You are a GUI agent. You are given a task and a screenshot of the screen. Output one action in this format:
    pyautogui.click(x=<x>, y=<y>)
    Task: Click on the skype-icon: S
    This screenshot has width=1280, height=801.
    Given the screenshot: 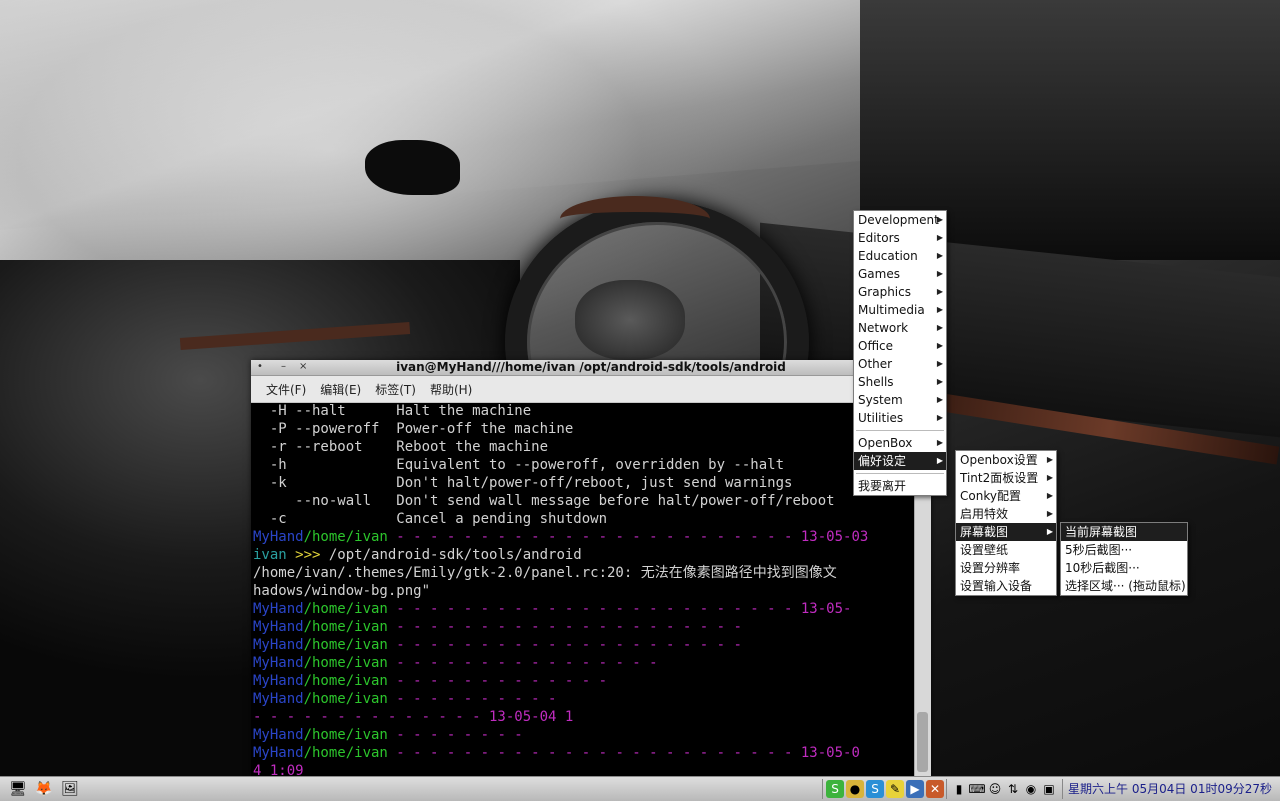 What is the action you would take?
    pyautogui.click(x=835, y=789)
    